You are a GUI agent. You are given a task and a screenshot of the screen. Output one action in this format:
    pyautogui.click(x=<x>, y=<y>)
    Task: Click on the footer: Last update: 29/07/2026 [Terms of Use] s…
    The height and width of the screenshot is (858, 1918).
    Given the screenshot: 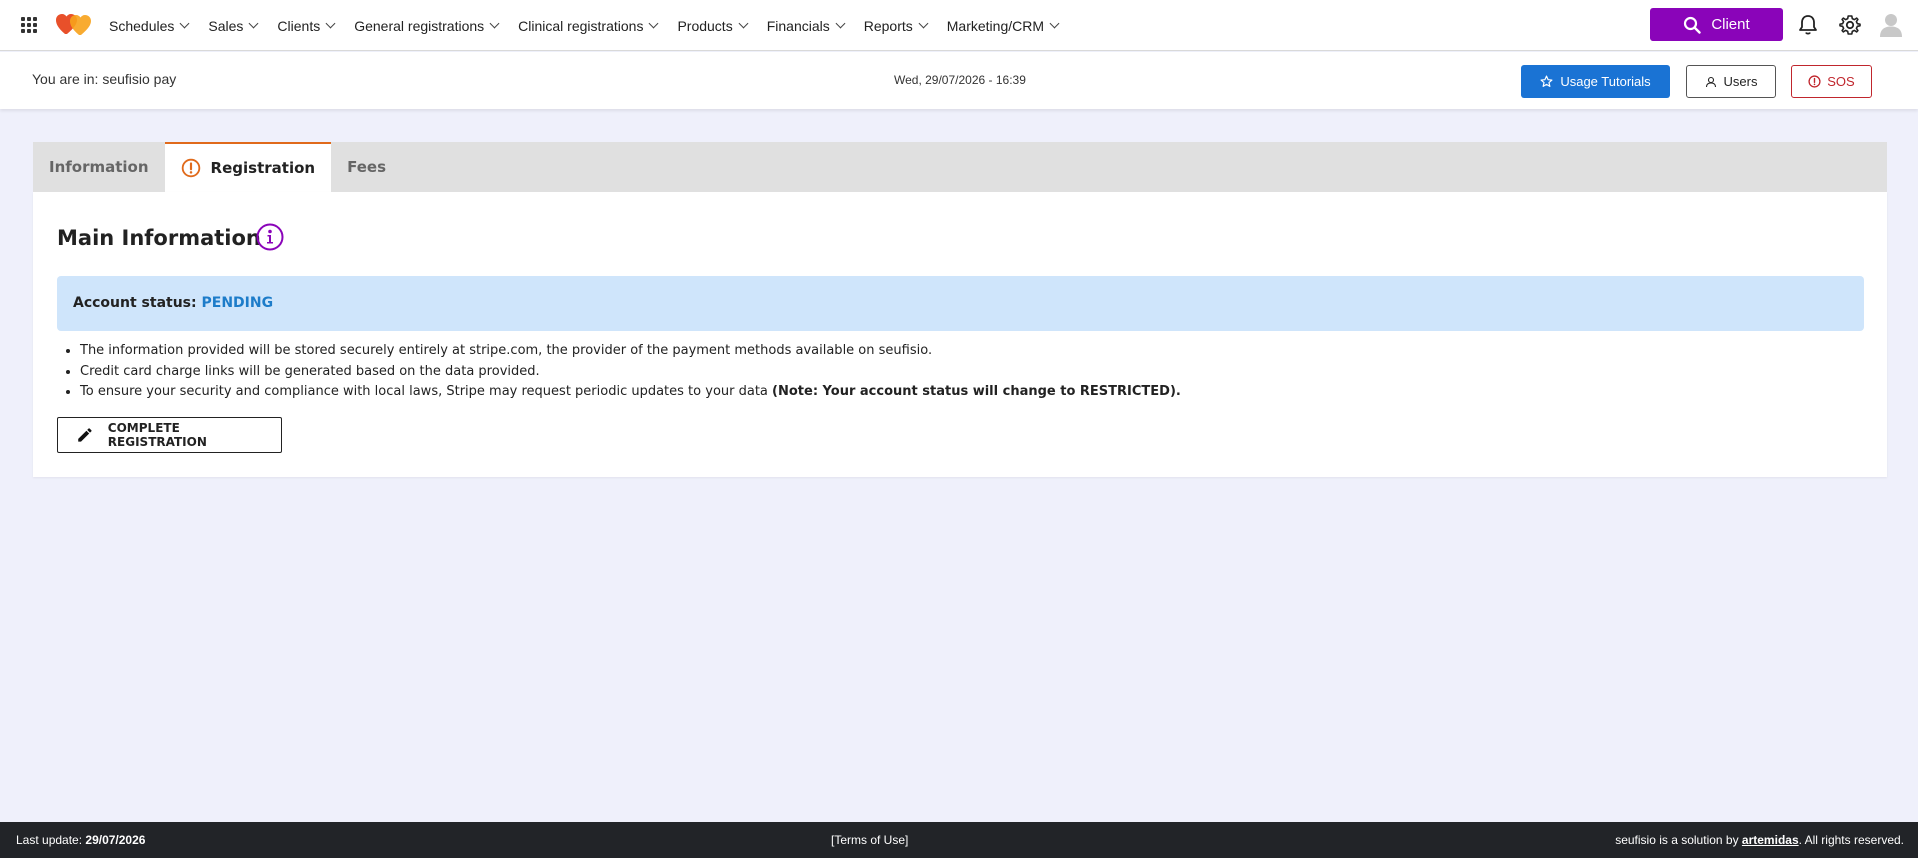 What is the action you would take?
    pyautogui.click(x=959, y=840)
    